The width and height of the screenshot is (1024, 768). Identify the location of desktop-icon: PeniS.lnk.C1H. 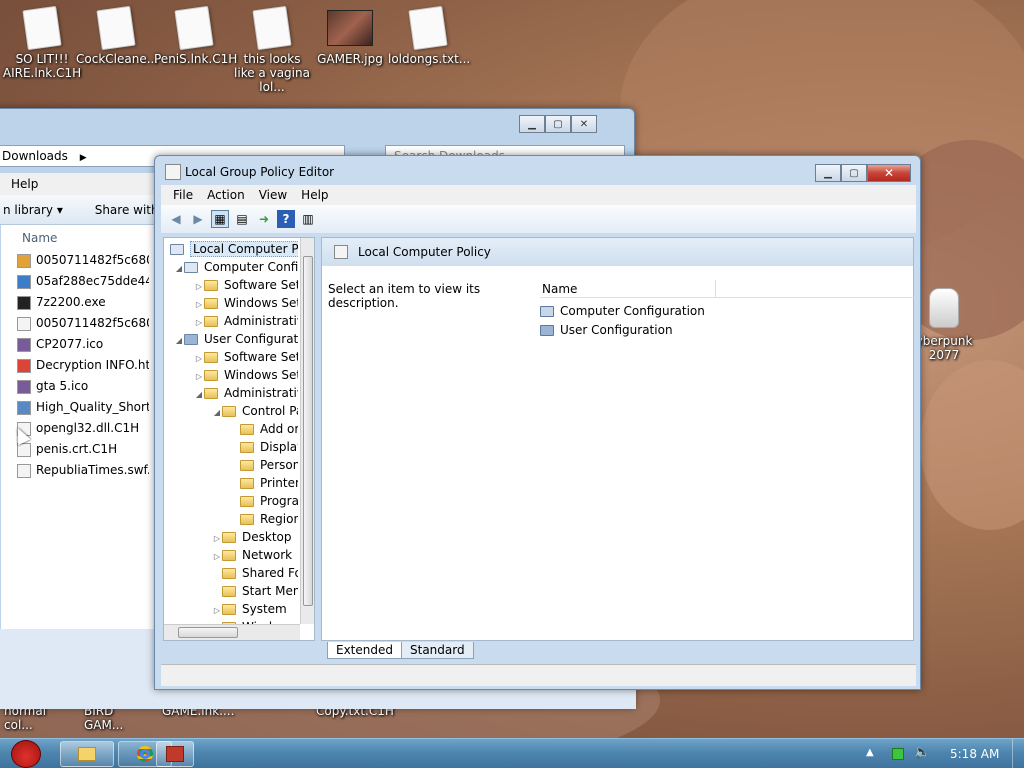
(195, 35).